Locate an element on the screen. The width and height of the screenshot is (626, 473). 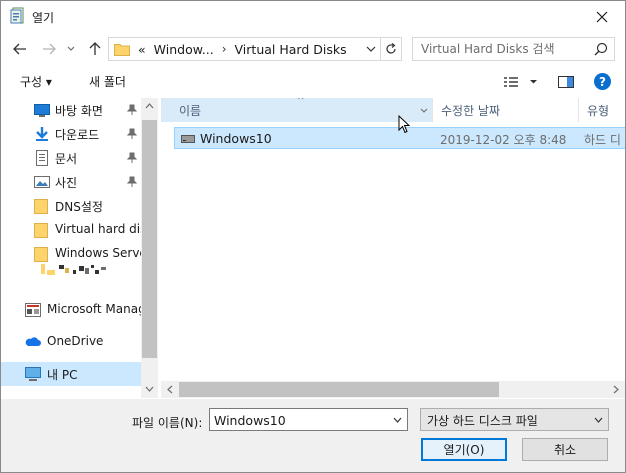
close-icon is located at coordinates (602, 16).